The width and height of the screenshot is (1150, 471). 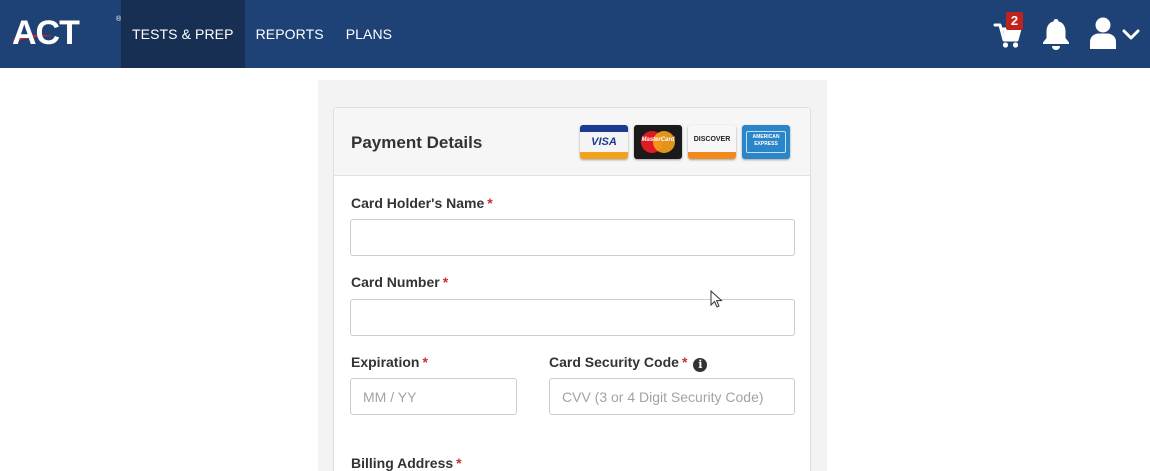 I want to click on card-number-input, so click(x=572, y=317).